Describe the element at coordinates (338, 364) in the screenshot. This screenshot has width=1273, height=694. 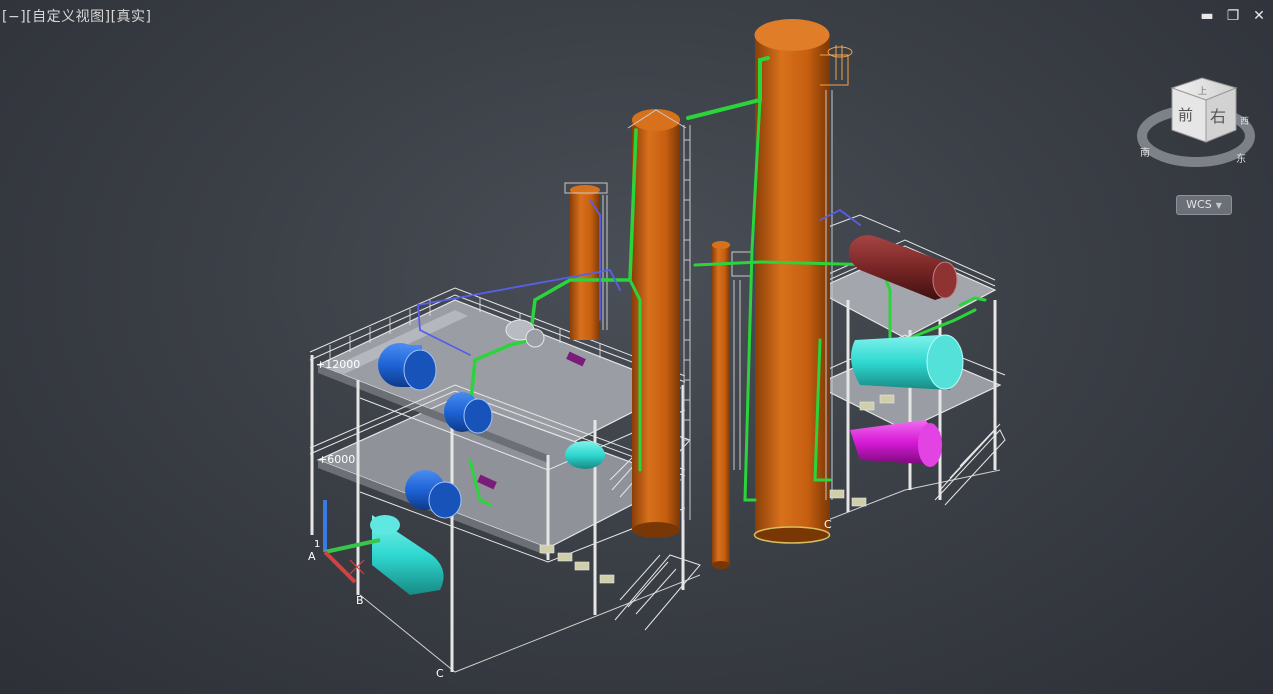
I see `level-label-upper: +12000` at that location.